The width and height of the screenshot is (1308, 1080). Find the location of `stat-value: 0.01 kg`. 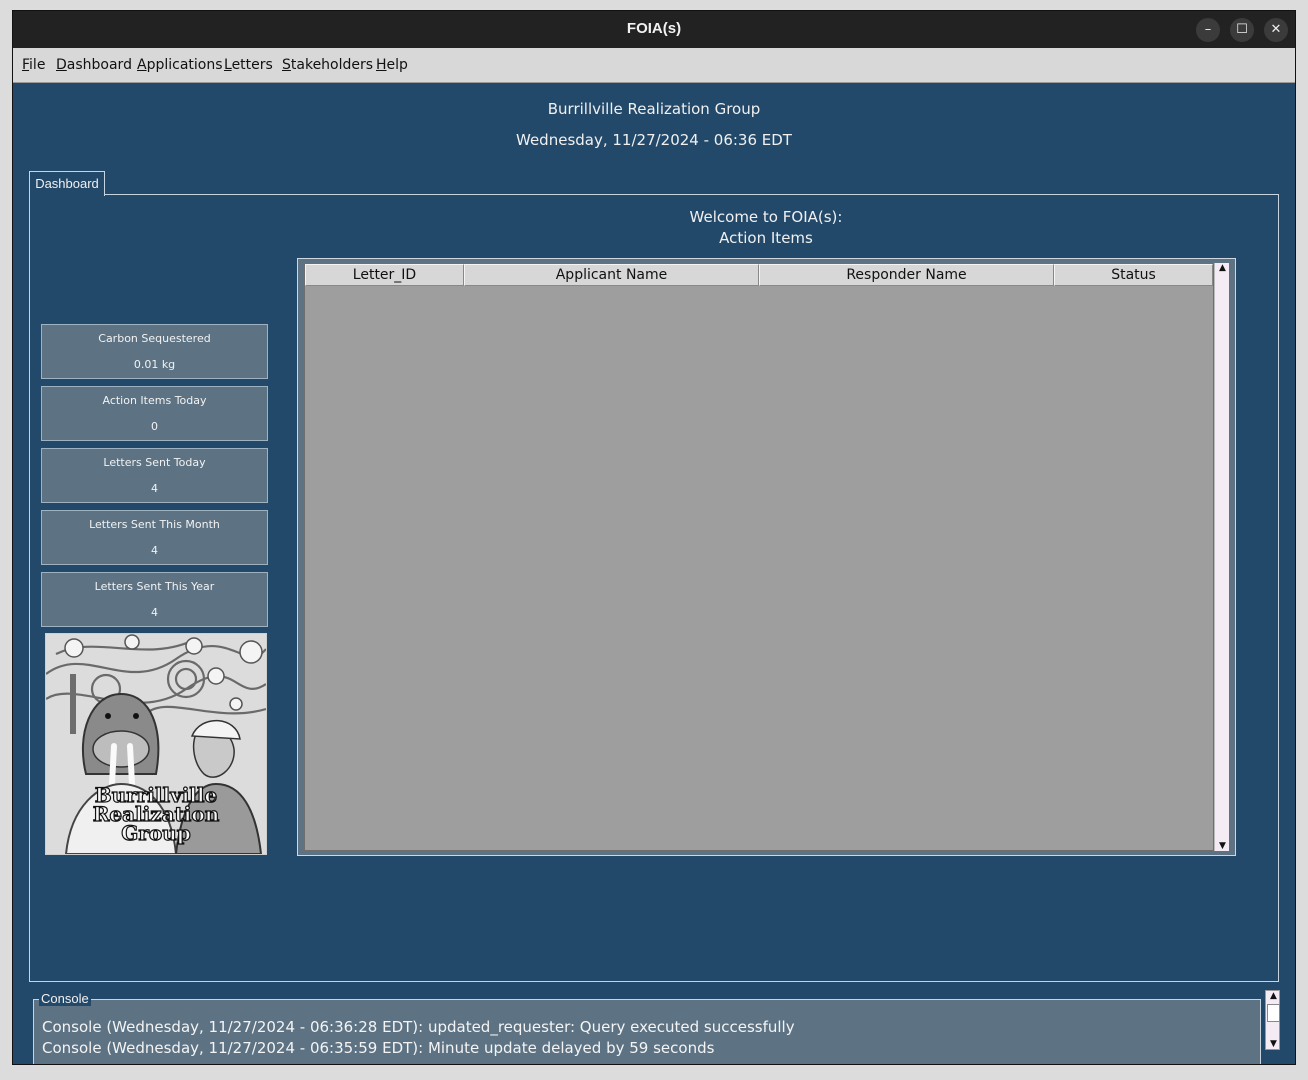

stat-value: 0.01 kg is located at coordinates (154, 364).